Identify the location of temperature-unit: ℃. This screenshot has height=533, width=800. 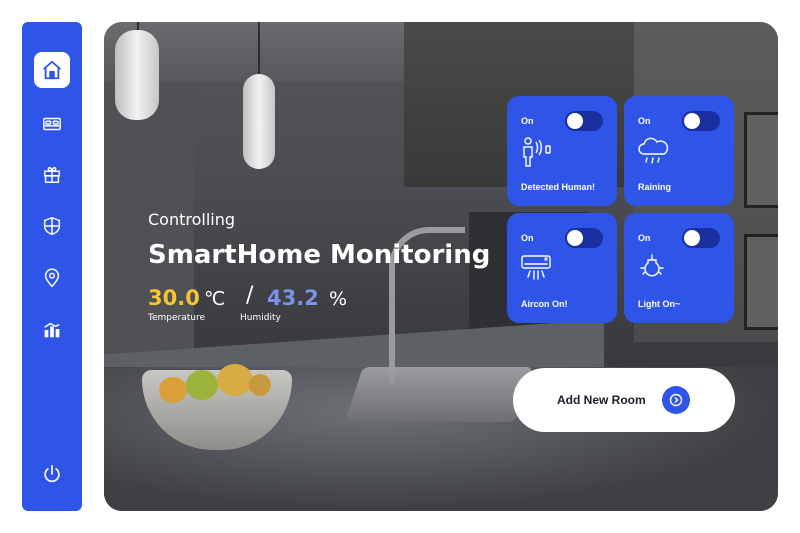
(215, 299).